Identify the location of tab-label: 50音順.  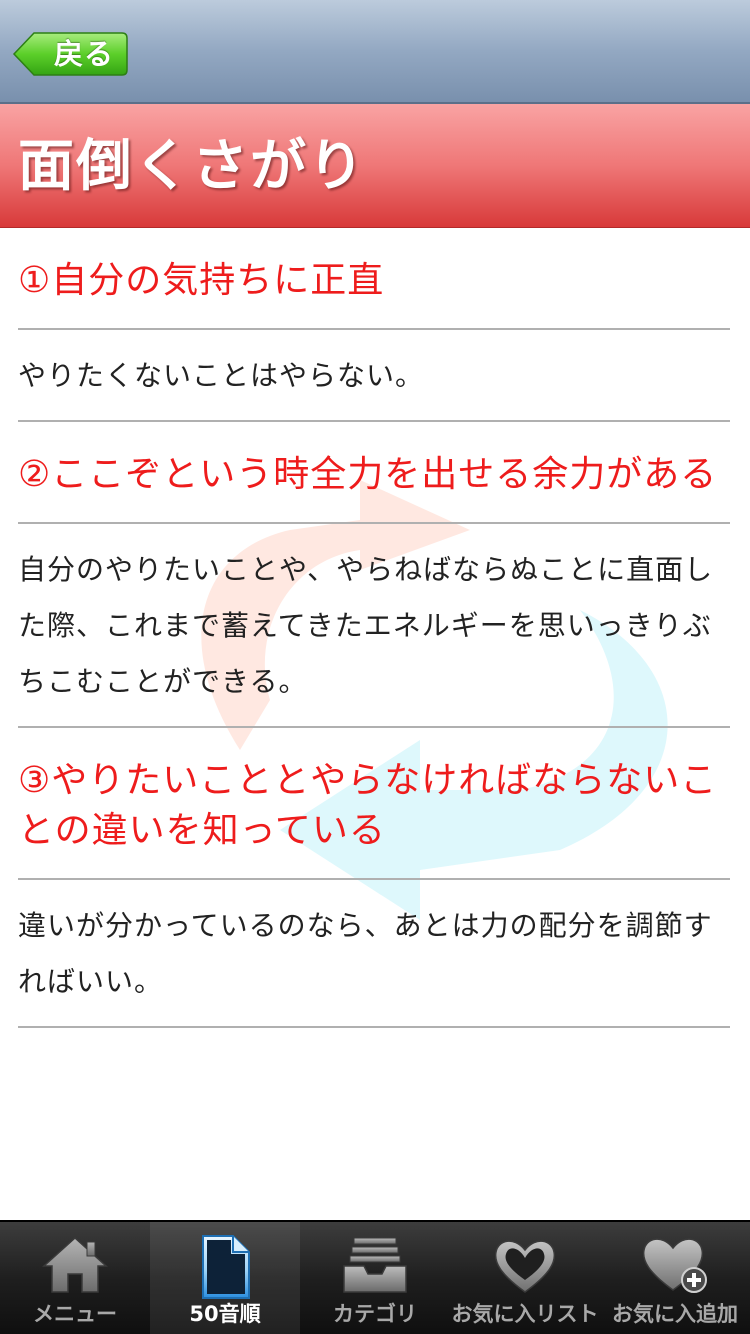
(225, 1314).